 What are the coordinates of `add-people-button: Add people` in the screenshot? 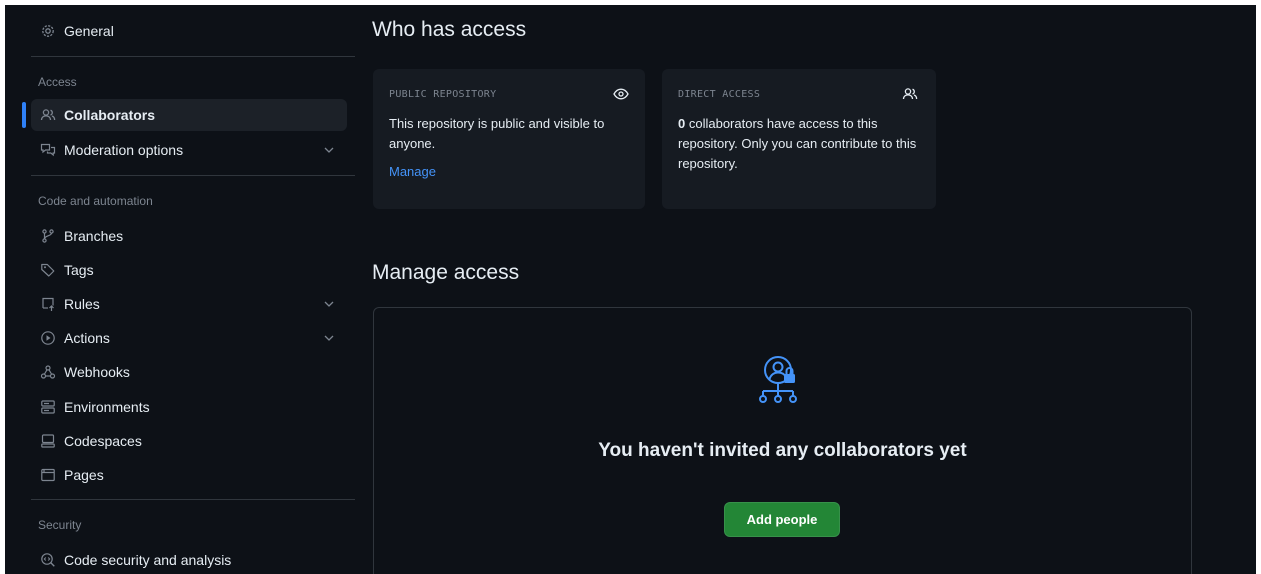 It's located at (782, 519).